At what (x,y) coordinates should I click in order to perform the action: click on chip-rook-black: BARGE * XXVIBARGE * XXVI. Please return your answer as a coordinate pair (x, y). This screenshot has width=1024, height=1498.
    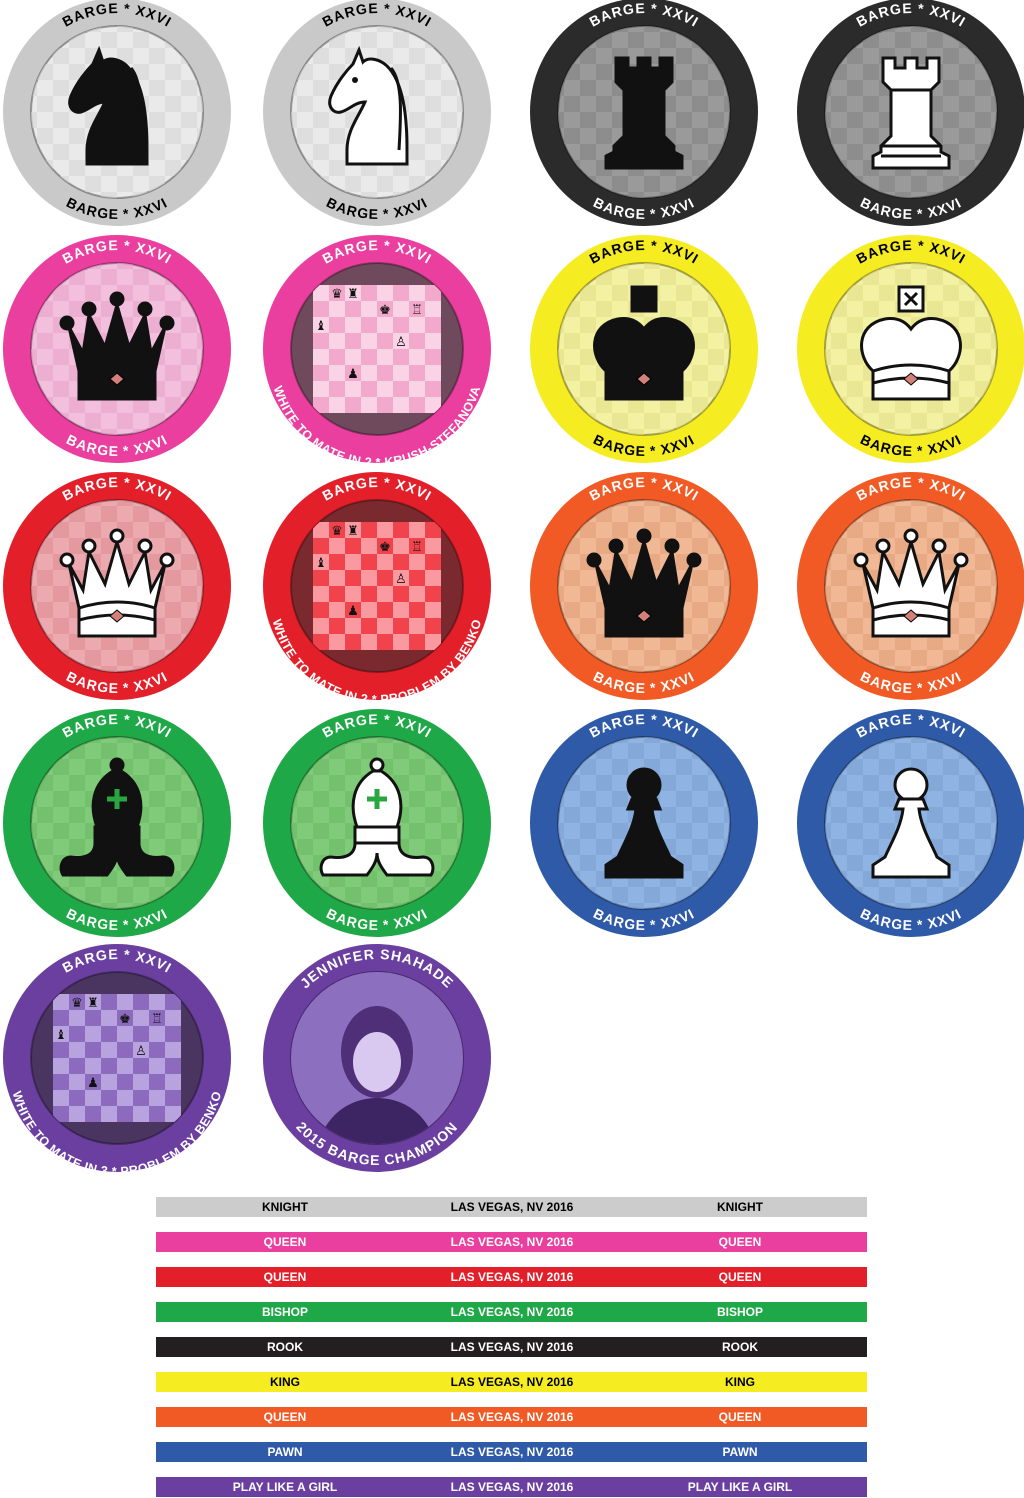
    Looking at the image, I should click on (644, 113).